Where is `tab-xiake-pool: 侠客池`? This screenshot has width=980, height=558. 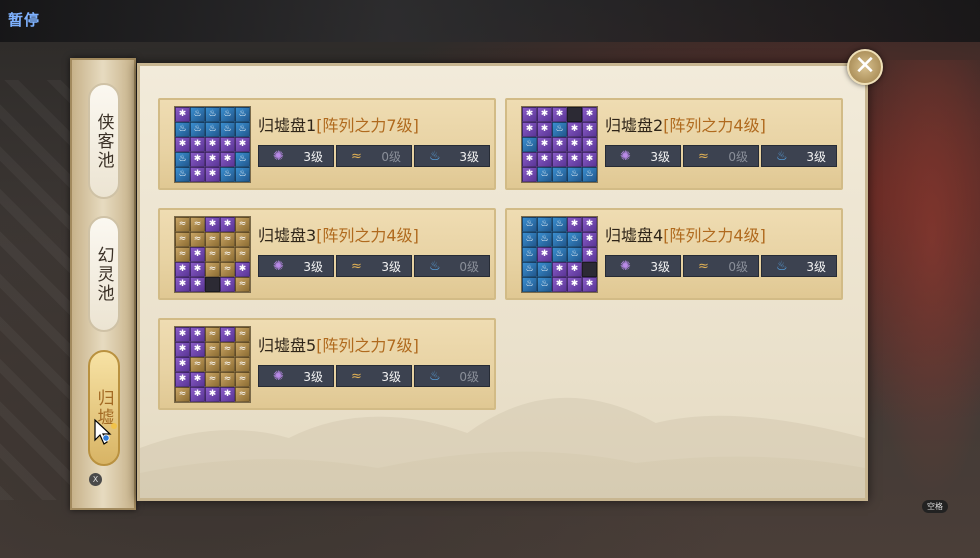
tab-xiake-pool: 侠客池 is located at coordinates (104, 141).